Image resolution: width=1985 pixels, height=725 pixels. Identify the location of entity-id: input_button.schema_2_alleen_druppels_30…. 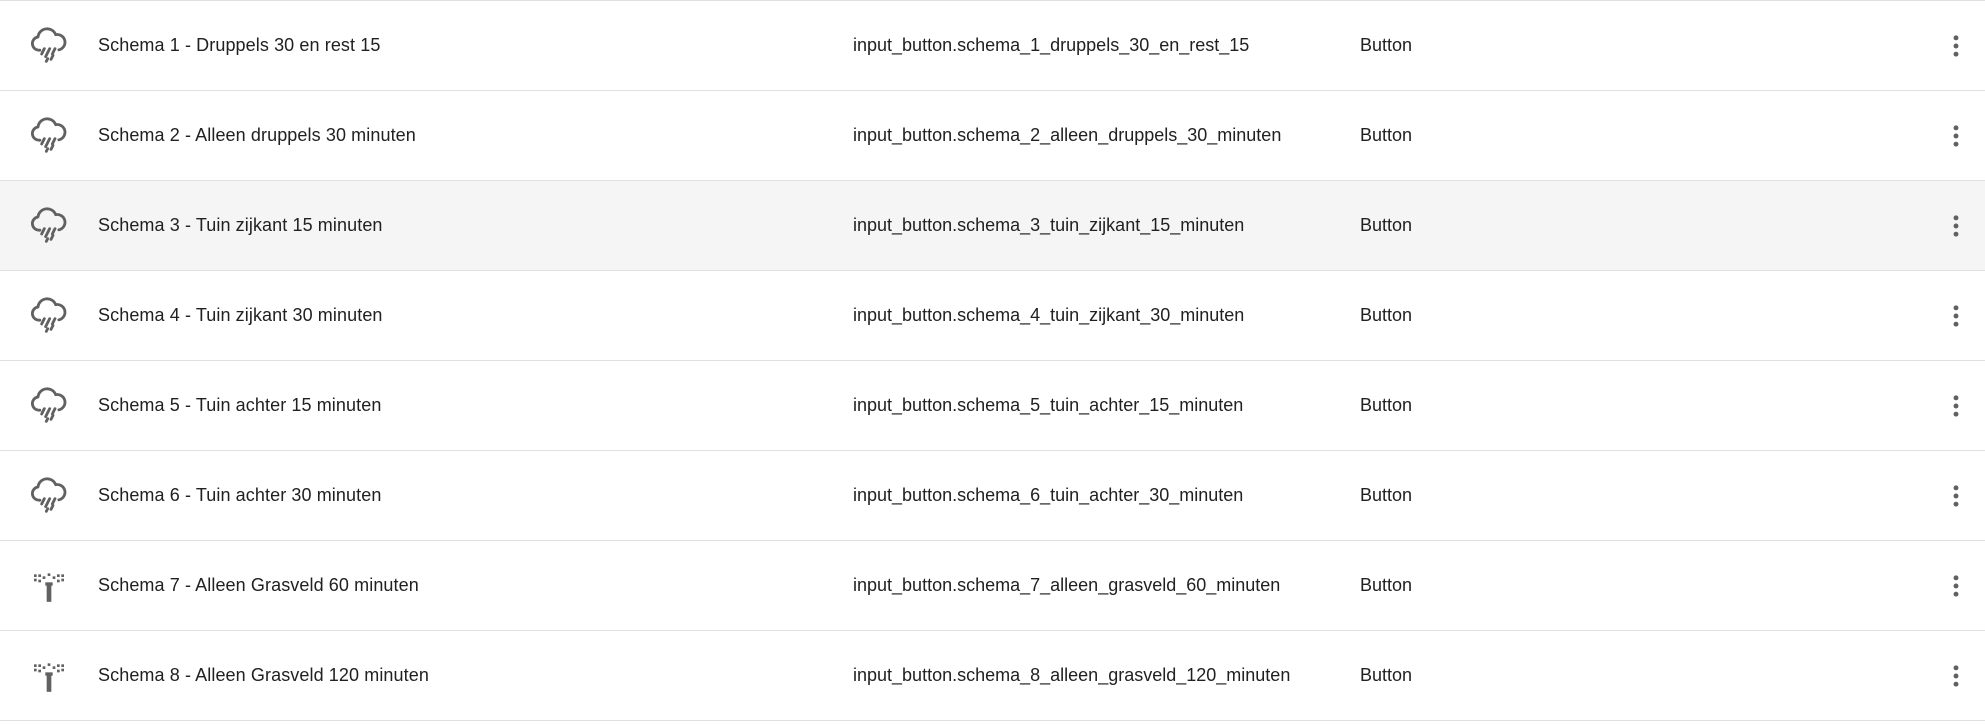
(1067, 135).